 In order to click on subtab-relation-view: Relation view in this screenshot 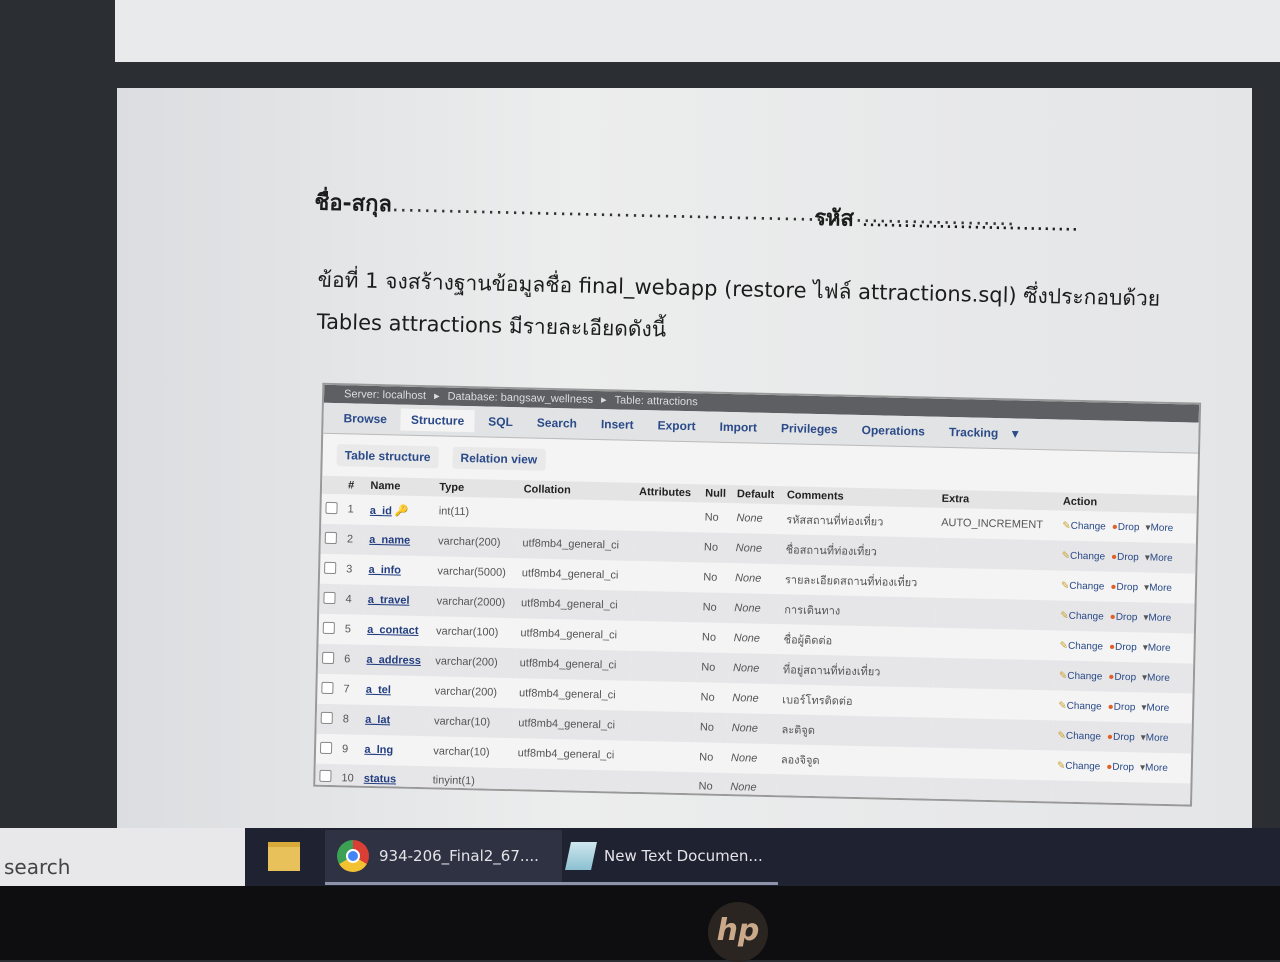, I will do `click(499, 458)`.